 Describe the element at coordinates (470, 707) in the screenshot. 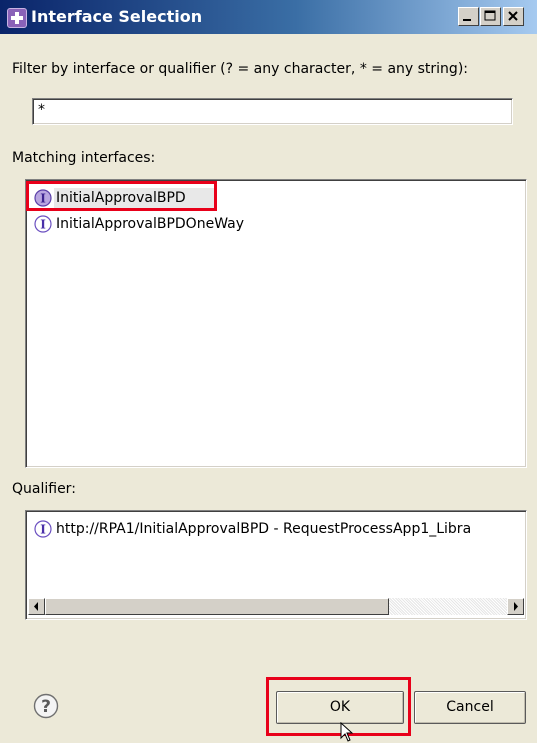

I see `cancel-button: Cancel` at that location.